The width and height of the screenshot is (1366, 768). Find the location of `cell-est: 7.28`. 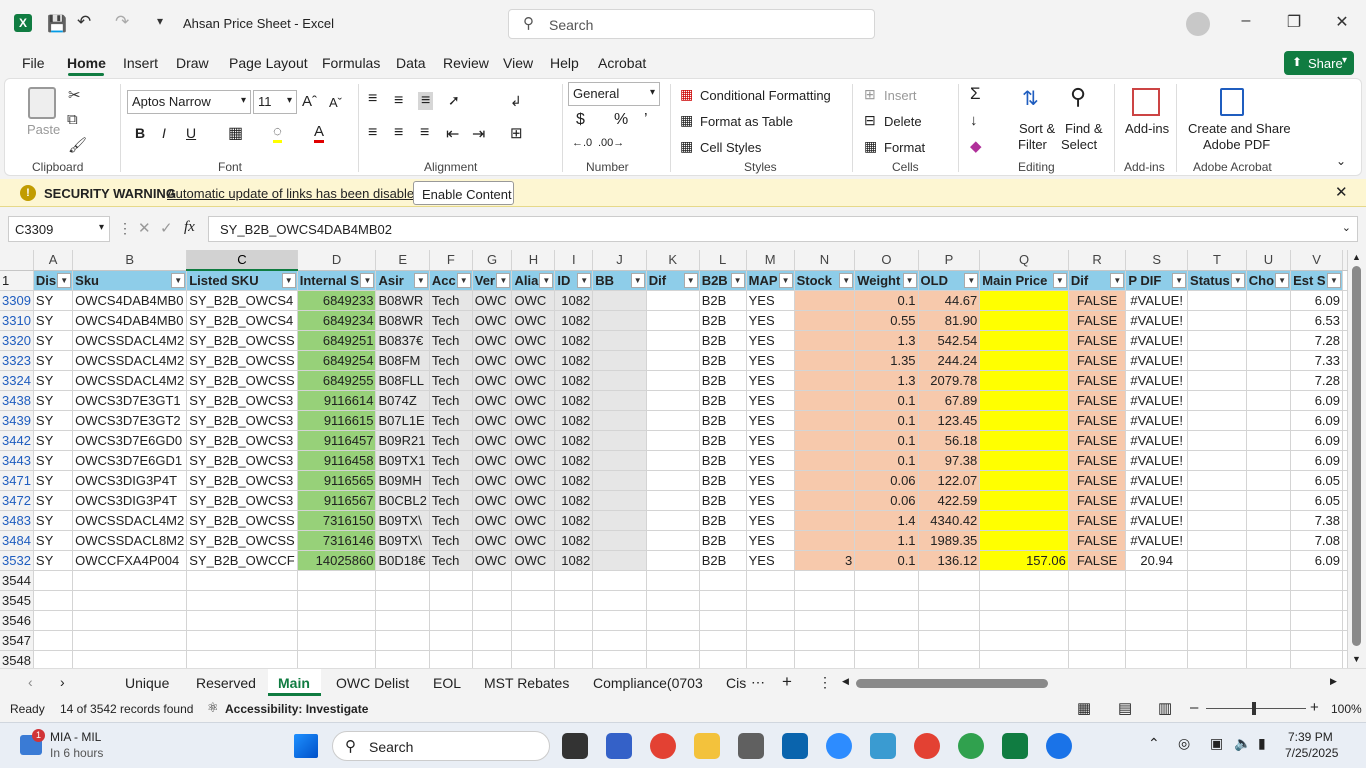

cell-est: 7.28 is located at coordinates (1316, 380).